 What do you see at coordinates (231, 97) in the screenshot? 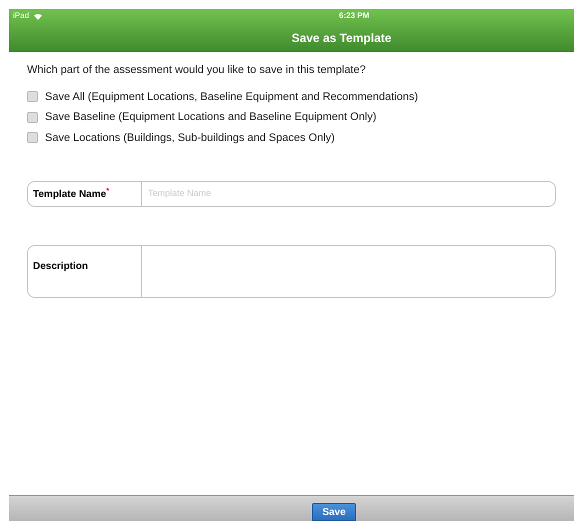
I see `option-label: Save All (Equipment Locations, Baseline Equipment and Recommendations)` at bounding box center [231, 97].